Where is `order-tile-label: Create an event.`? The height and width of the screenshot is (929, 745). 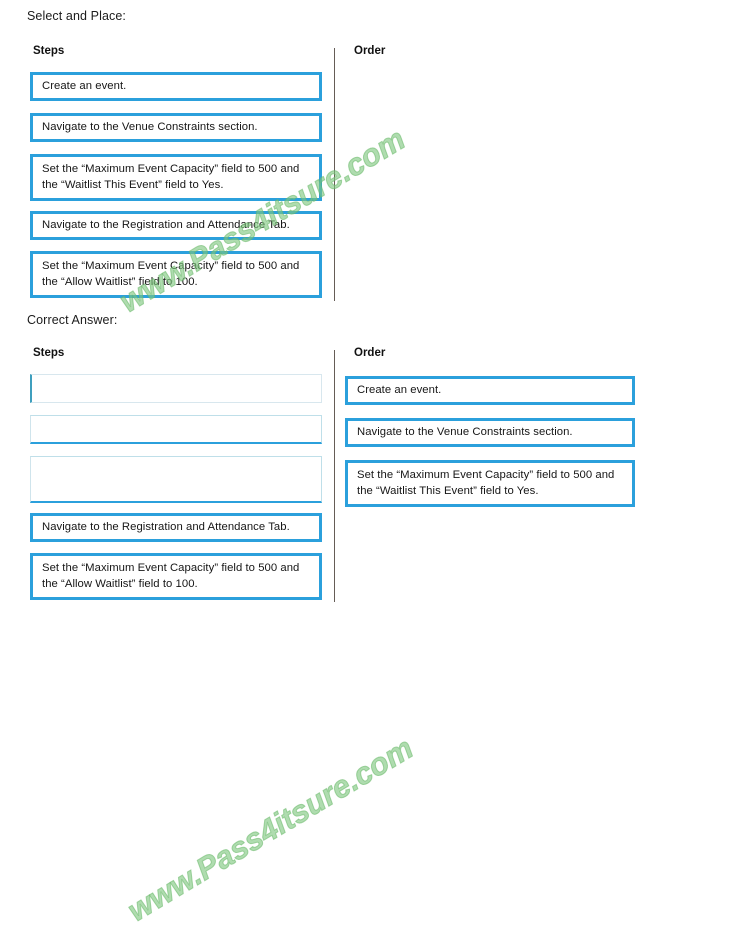 order-tile-label: Create an event. is located at coordinates (399, 389).